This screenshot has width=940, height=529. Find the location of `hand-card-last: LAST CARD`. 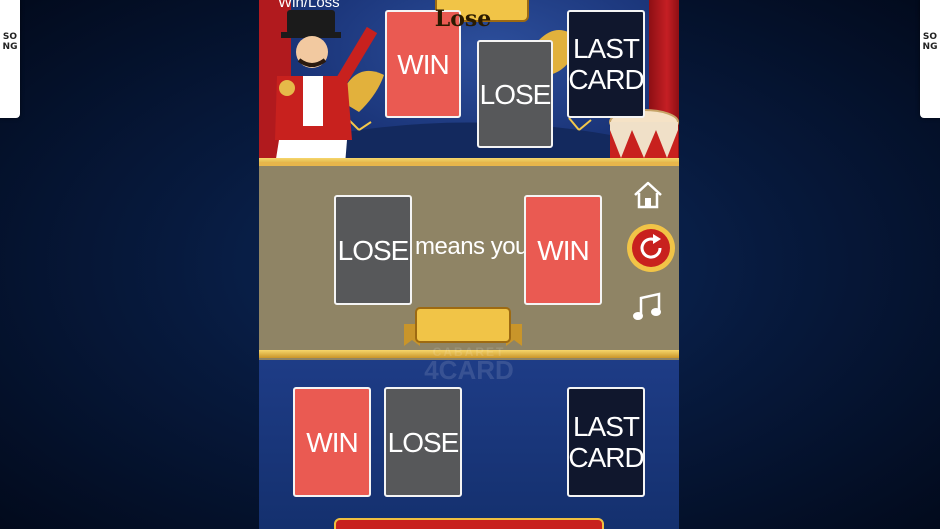

hand-card-last: LAST CARD is located at coordinates (606, 442).